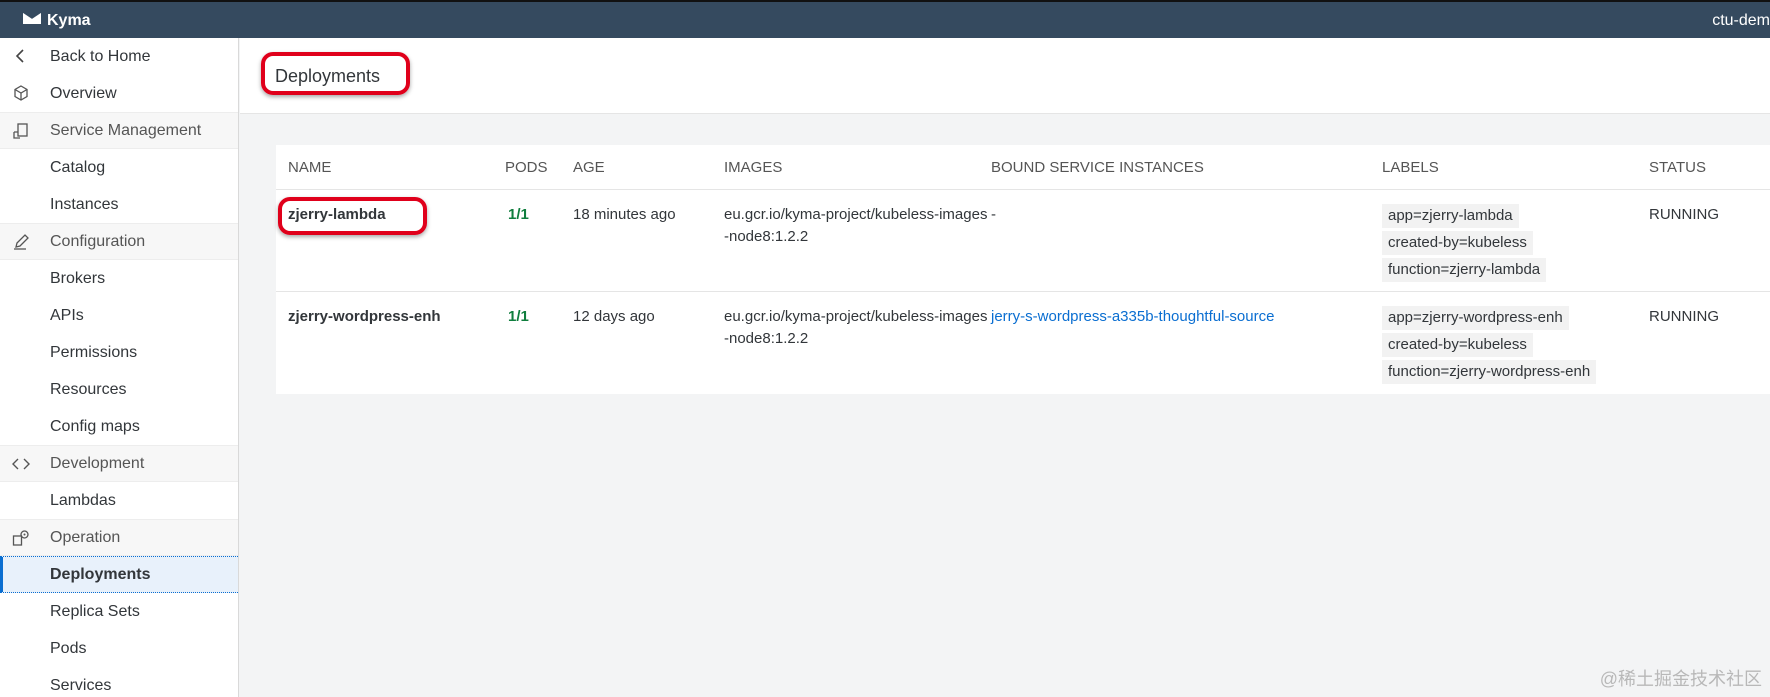  What do you see at coordinates (1489, 372) in the screenshot?
I see `label-tag: function=zjerry-wordpress-enh` at bounding box center [1489, 372].